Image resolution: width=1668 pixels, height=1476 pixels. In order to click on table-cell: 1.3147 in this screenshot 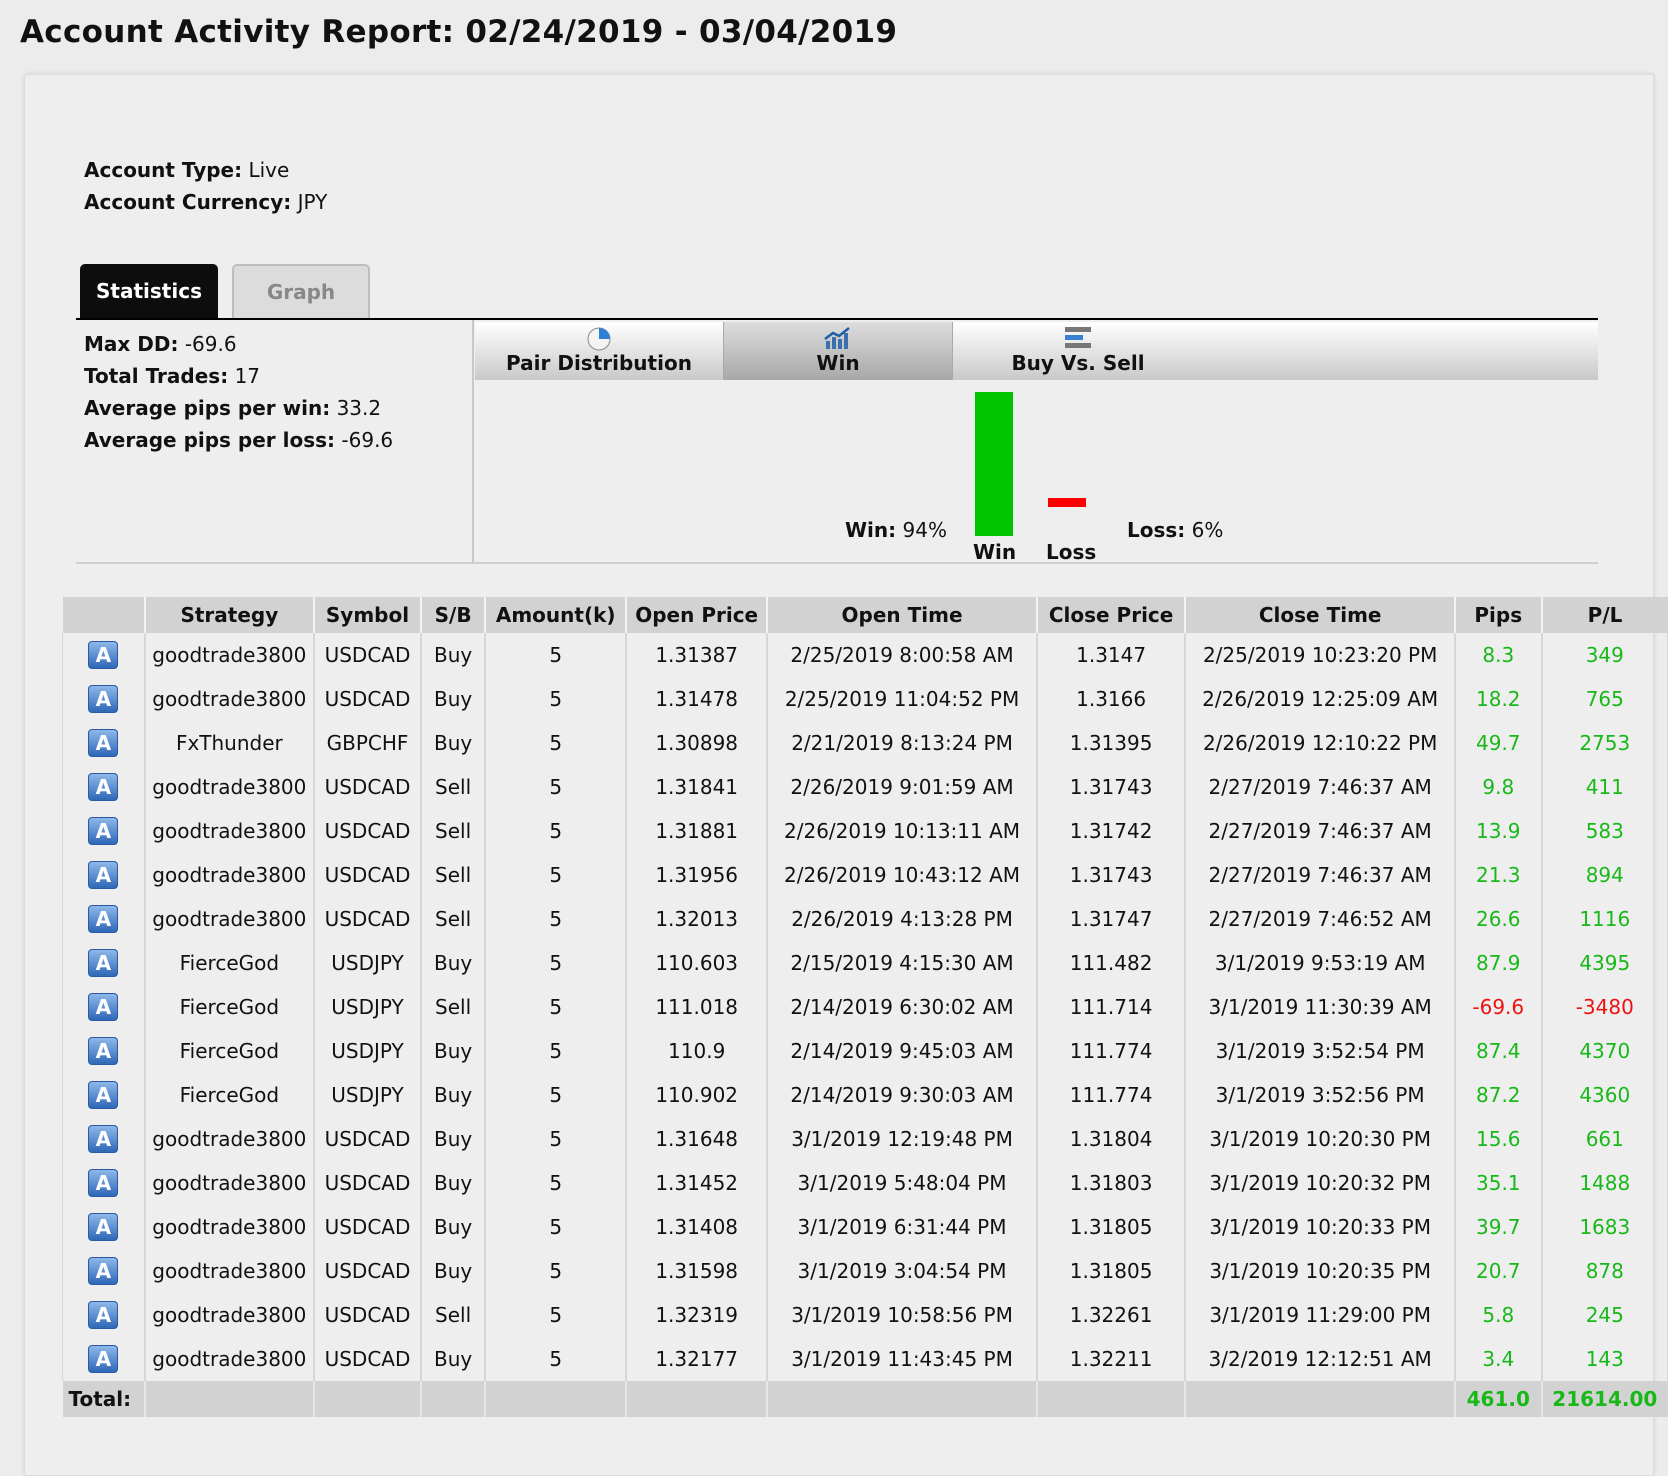, I will do `click(1110, 655)`.